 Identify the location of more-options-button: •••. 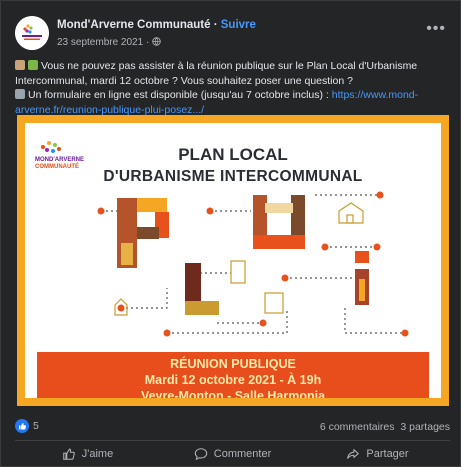
(436, 29).